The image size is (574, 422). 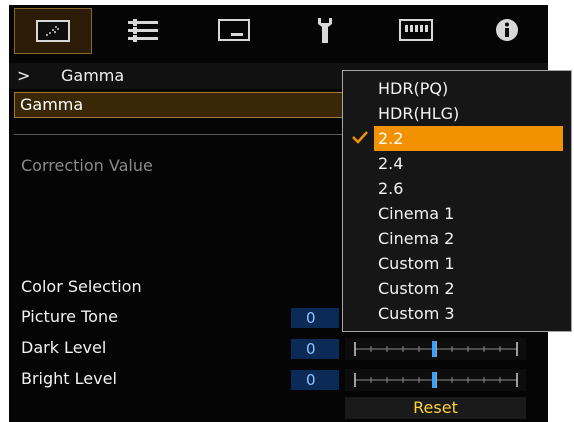 What do you see at coordinates (457, 313) in the screenshot?
I see `gamma-option-custom-3: Custom 3` at bounding box center [457, 313].